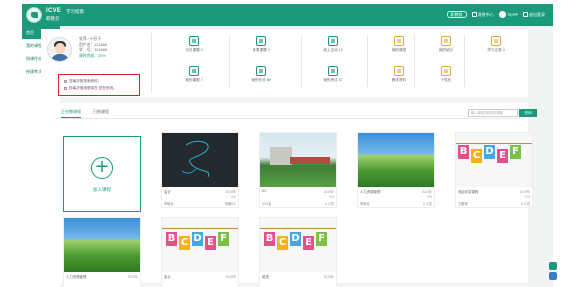 This screenshot has height=287, width=566. Describe the element at coordinates (194, 47) in the screenshot. I see `stat-today-topics: 今日课题 0` at that location.